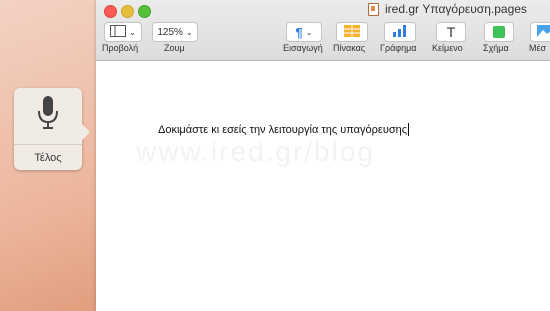 The height and width of the screenshot is (311, 550). I want to click on zoom-label: Ζουμ, so click(174, 48).